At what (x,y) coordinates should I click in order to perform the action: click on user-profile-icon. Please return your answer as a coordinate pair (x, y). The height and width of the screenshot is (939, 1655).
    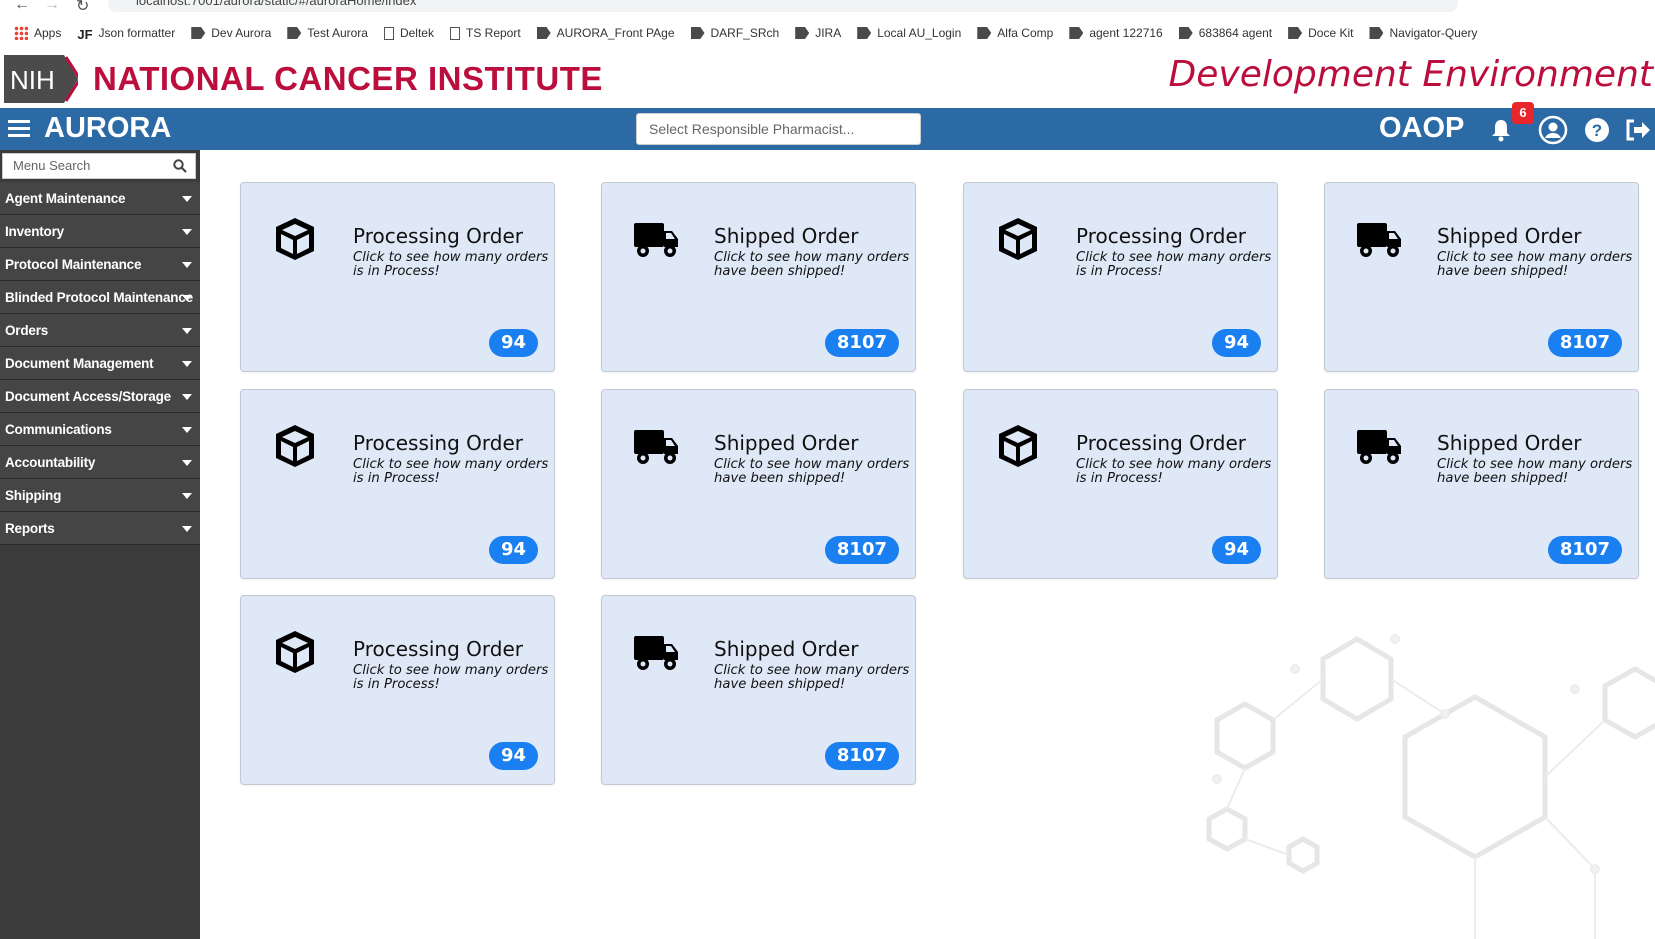
    Looking at the image, I should click on (1553, 130).